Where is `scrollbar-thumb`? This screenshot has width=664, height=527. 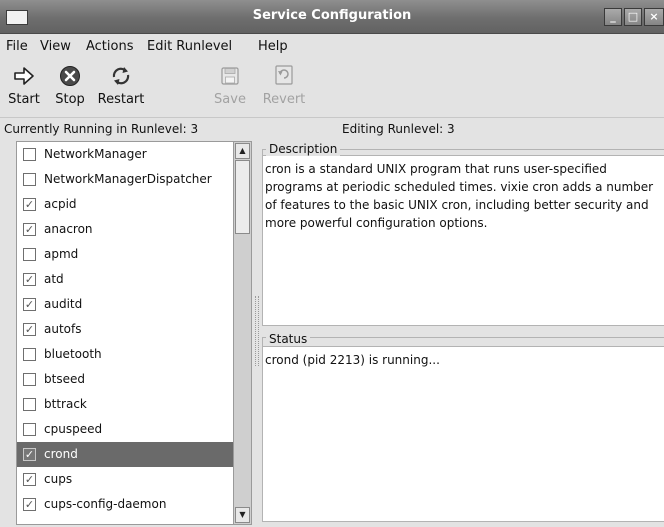 scrollbar-thumb is located at coordinates (242, 197).